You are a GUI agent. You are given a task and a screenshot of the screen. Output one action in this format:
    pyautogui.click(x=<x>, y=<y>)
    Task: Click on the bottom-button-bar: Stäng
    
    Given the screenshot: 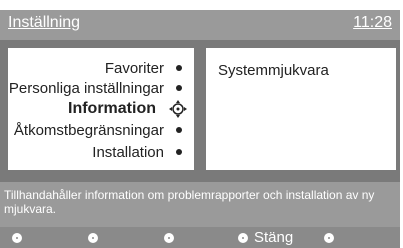 What is the action you would take?
    pyautogui.click(x=200, y=237)
    